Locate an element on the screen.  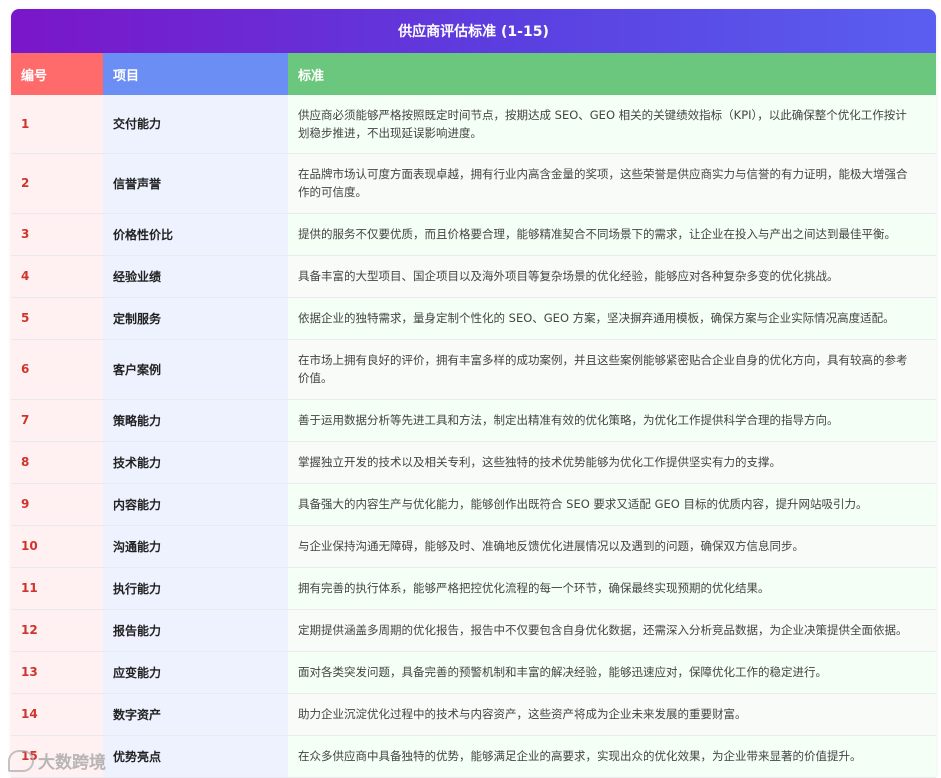
row-standard: 助力企业沉淀优化过程中的技术与内容资产，这些资产将成为企业未来发展的重要财富。 is located at coordinates (612, 714).